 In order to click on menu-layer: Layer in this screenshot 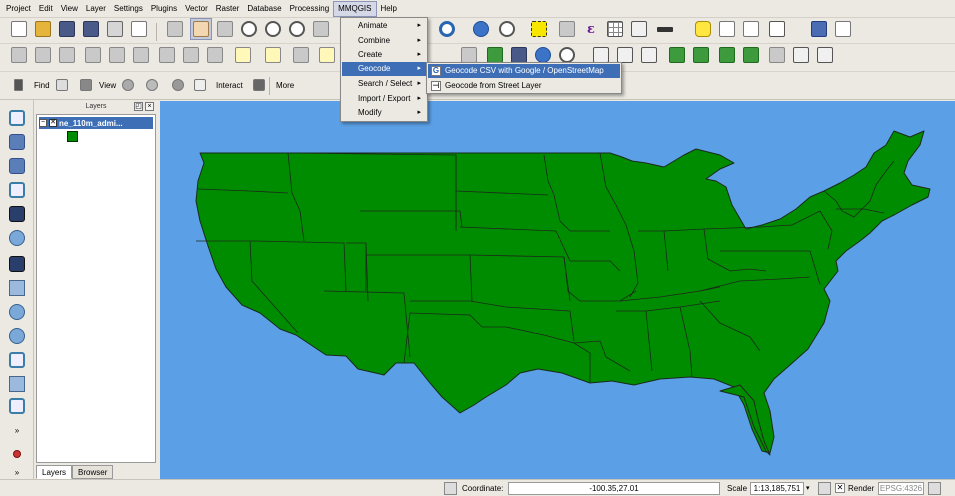, I will do `click(96, 9)`.